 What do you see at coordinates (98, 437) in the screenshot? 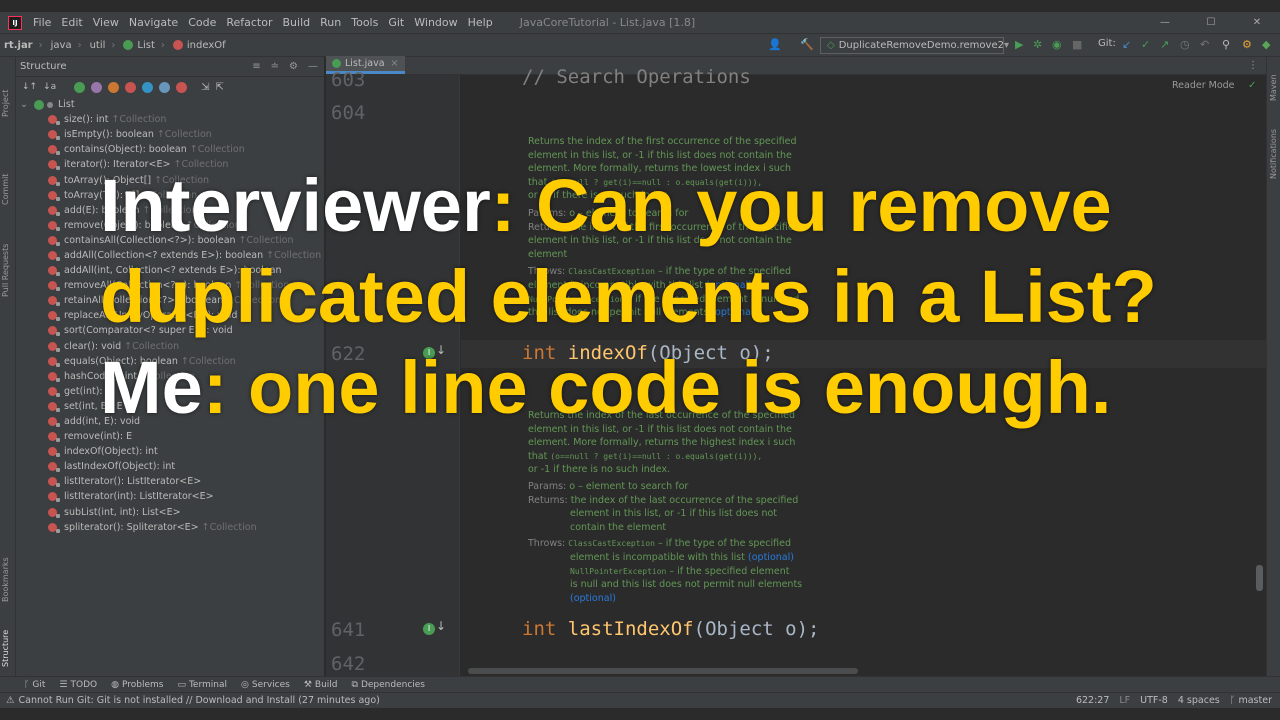
I see `structure-item-signature: remove(int): E` at bounding box center [98, 437].